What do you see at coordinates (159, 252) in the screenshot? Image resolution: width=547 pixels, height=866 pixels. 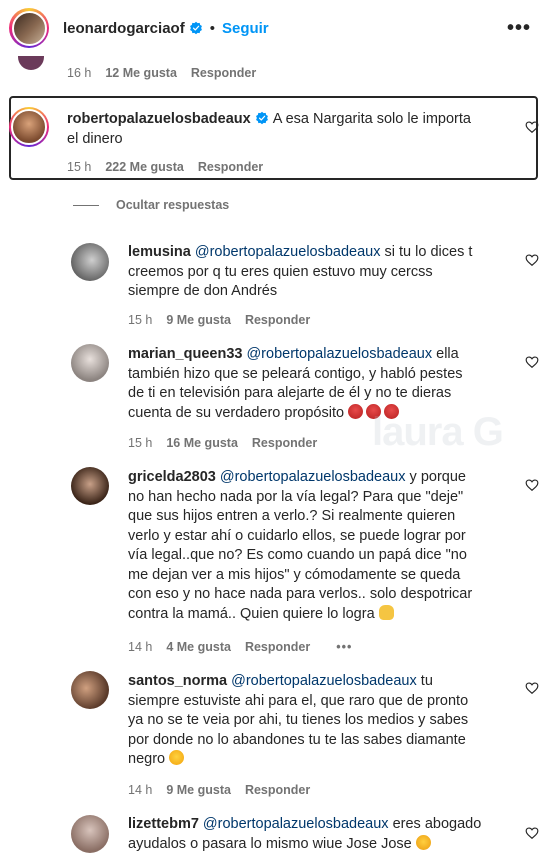 I see `reply-username: lemusina` at bounding box center [159, 252].